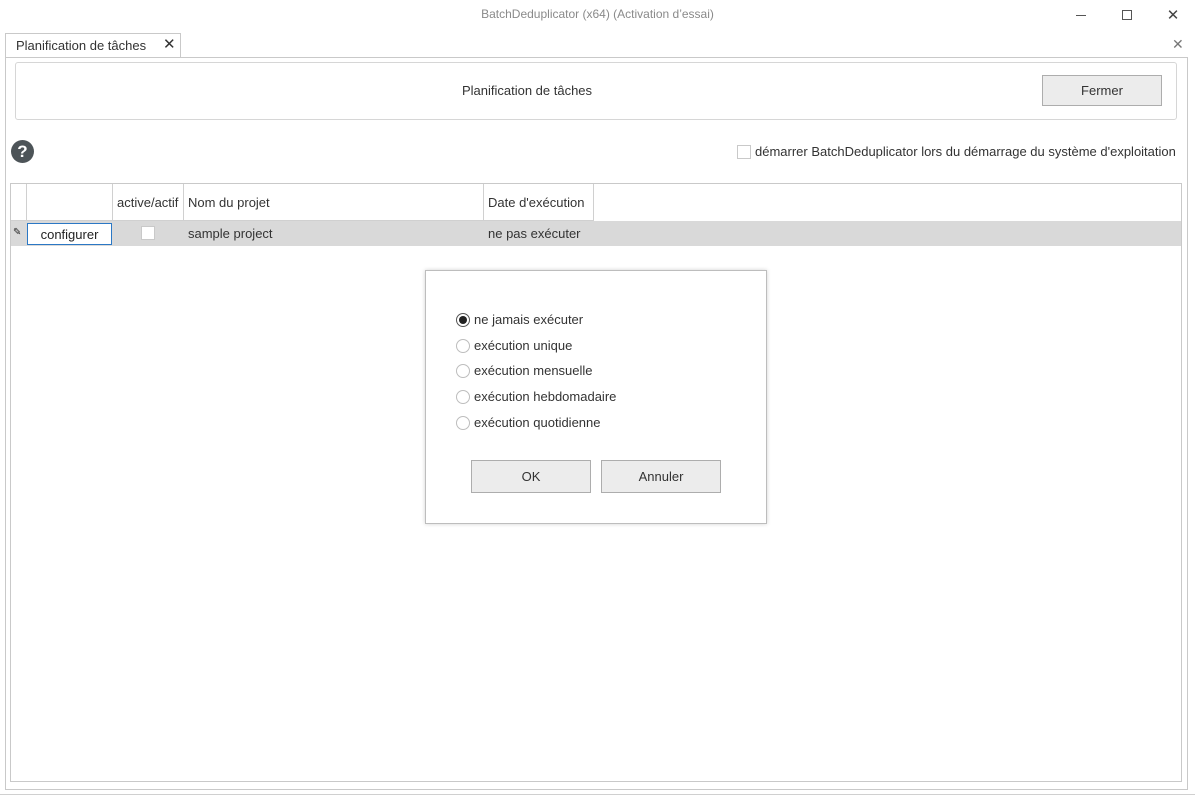  Describe the element at coordinates (539, 233) in the screenshot. I see `execution-date-cell: ne pas exécuter` at that location.